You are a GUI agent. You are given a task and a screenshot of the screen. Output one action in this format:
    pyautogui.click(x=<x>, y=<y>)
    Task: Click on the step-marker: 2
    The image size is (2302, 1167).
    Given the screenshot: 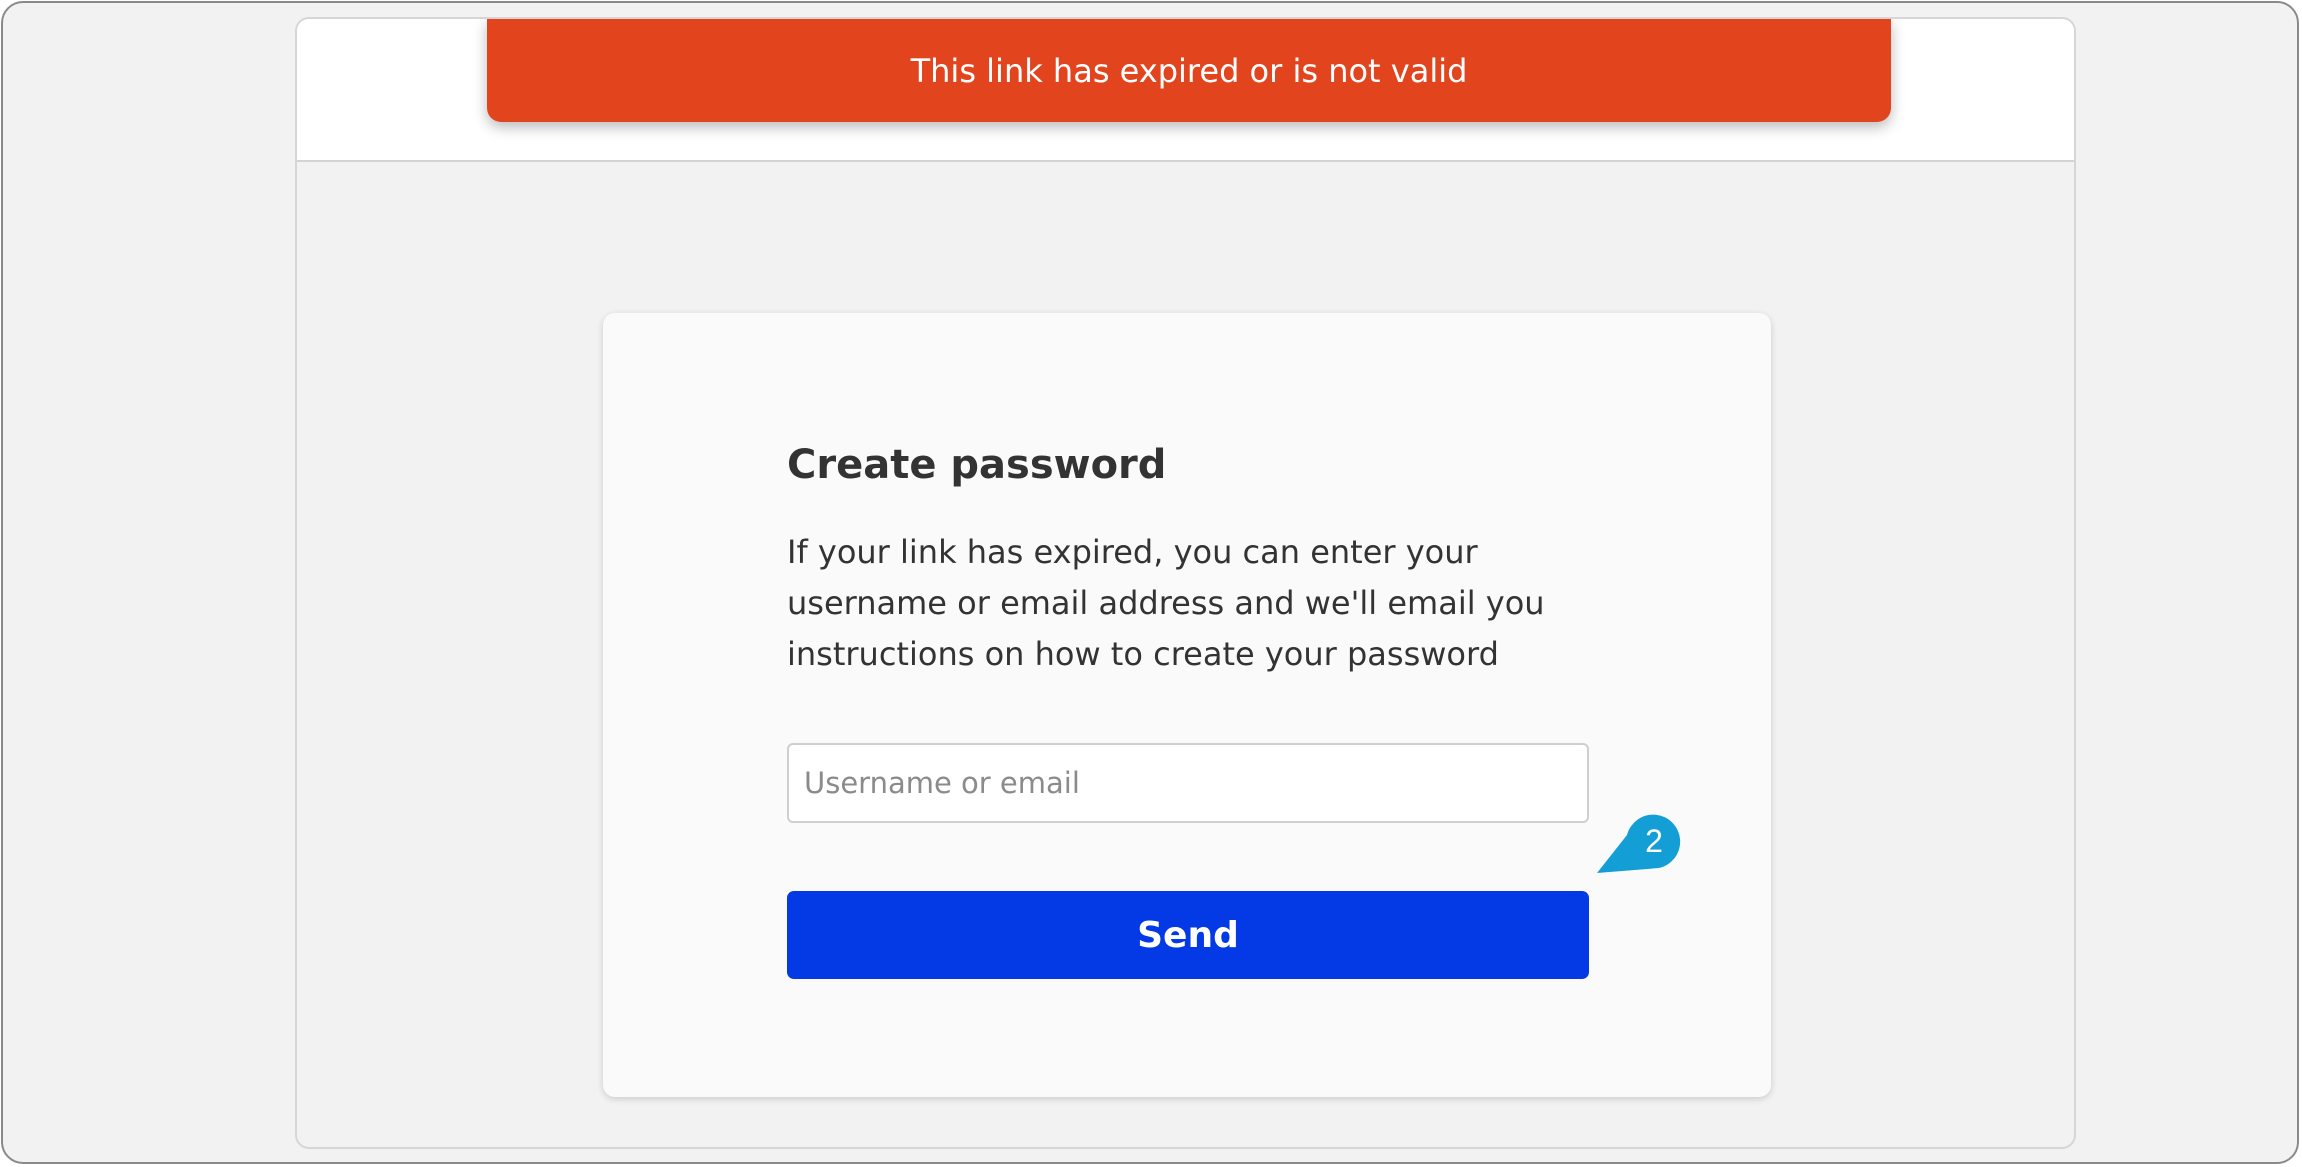 What is the action you would take?
    pyautogui.click(x=1639, y=844)
    